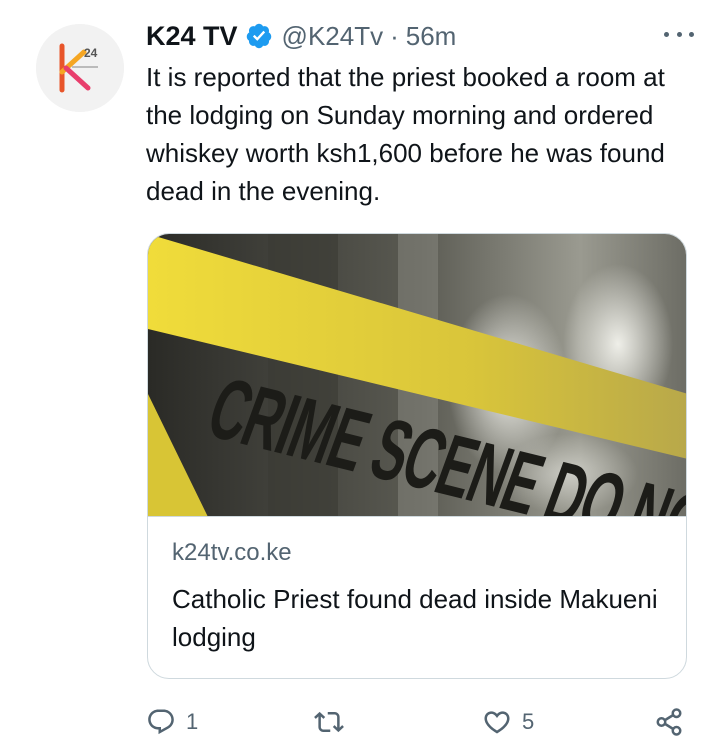 The height and width of the screenshot is (750, 720). What do you see at coordinates (329, 722) in the screenshot?
I see `retweet-icon` at bounding box center [329, 722].